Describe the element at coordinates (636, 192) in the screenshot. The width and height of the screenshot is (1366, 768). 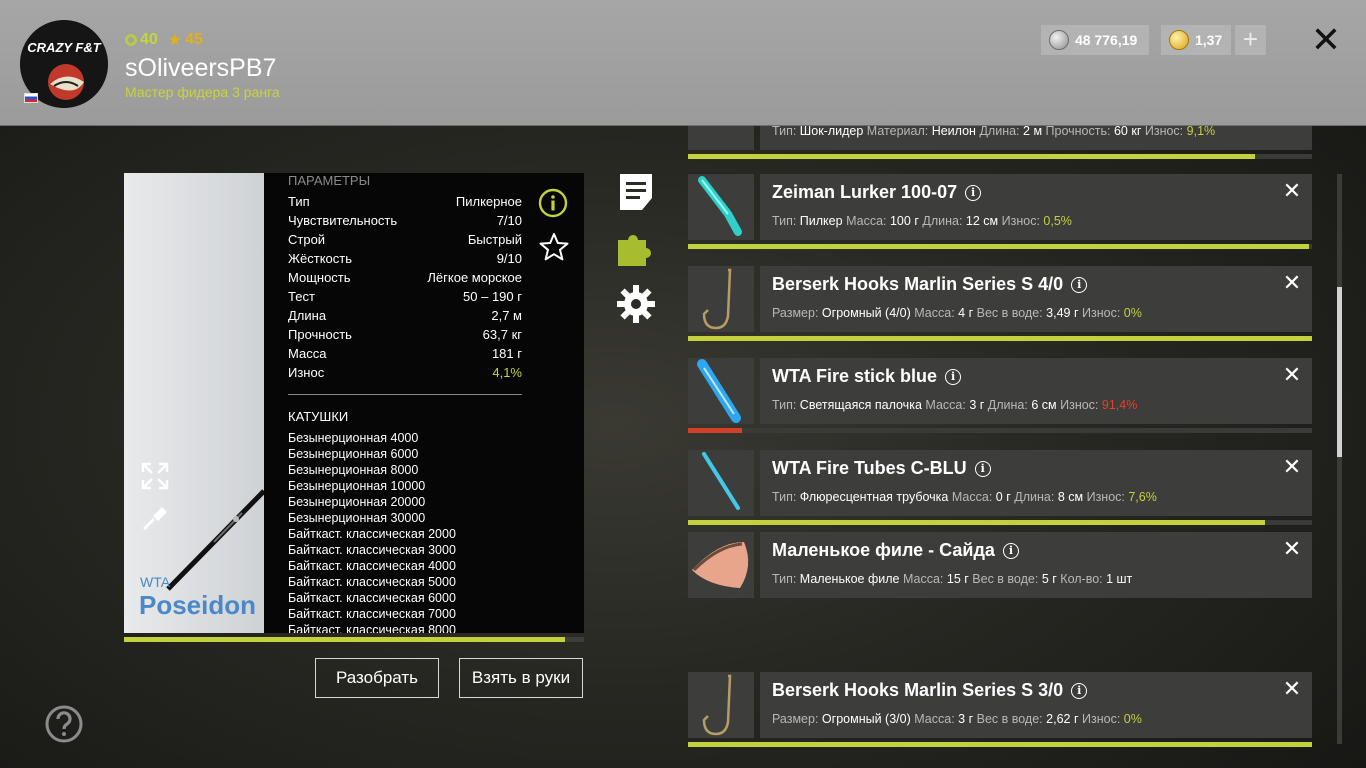
I see `document-icon` at that location.